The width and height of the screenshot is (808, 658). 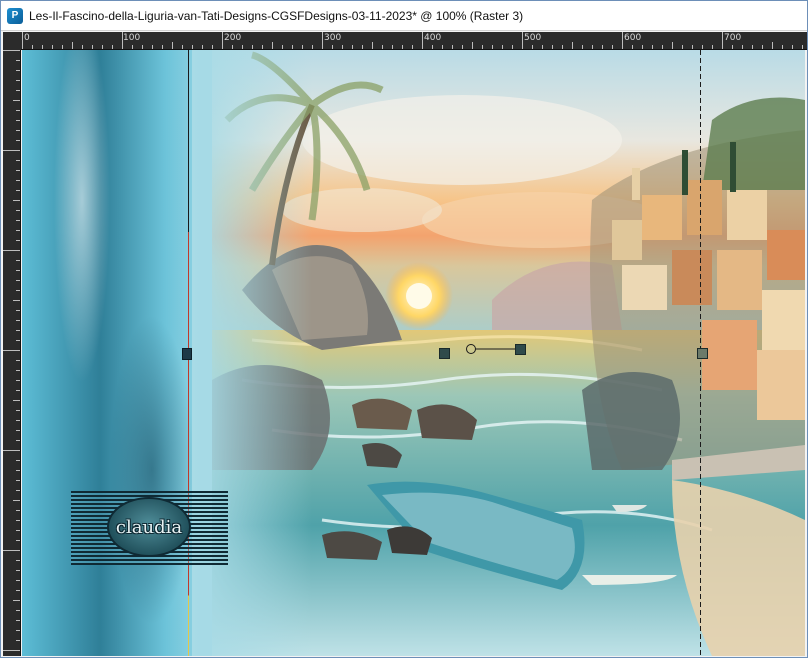 What do you see at coordinates (132, 38) in the screenshot?
I see `ruler-label: 100` at bounding box center [132, 38].